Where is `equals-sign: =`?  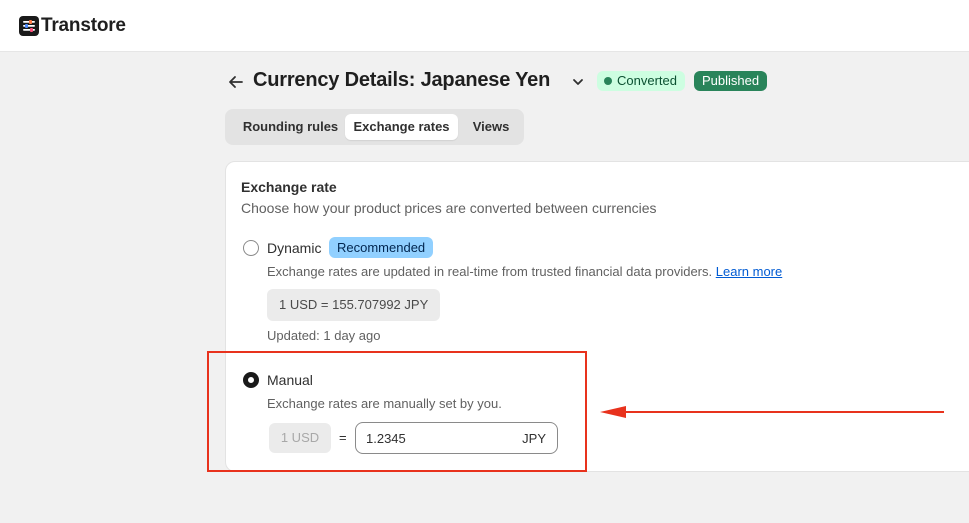 equals-sign: = is located at coordinates (343, 437).